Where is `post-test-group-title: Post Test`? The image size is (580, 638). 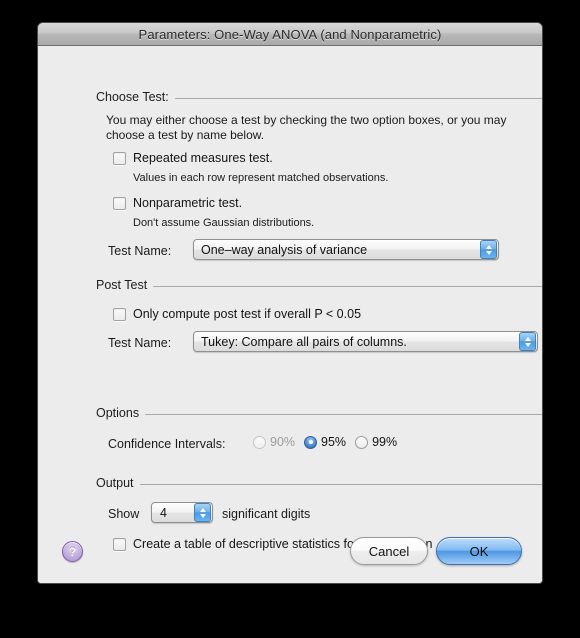
post-test-group-title: Post Test is located at coordinates (122, 285).